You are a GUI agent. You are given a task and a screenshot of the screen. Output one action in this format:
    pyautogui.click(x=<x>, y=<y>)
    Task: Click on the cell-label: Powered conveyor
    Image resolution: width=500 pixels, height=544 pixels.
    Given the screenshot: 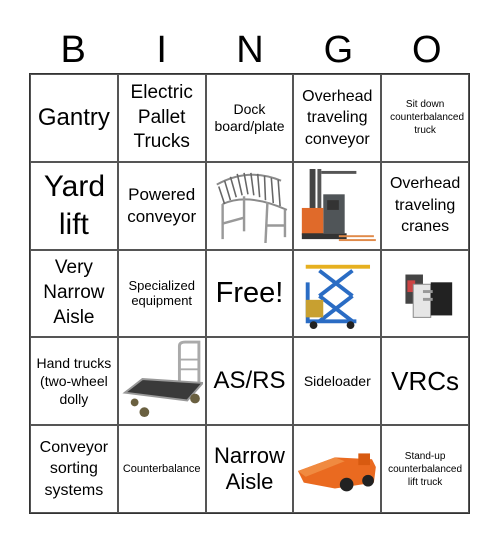 What is the action you would take?
    pyautogui.click(x=162, y=205)
    